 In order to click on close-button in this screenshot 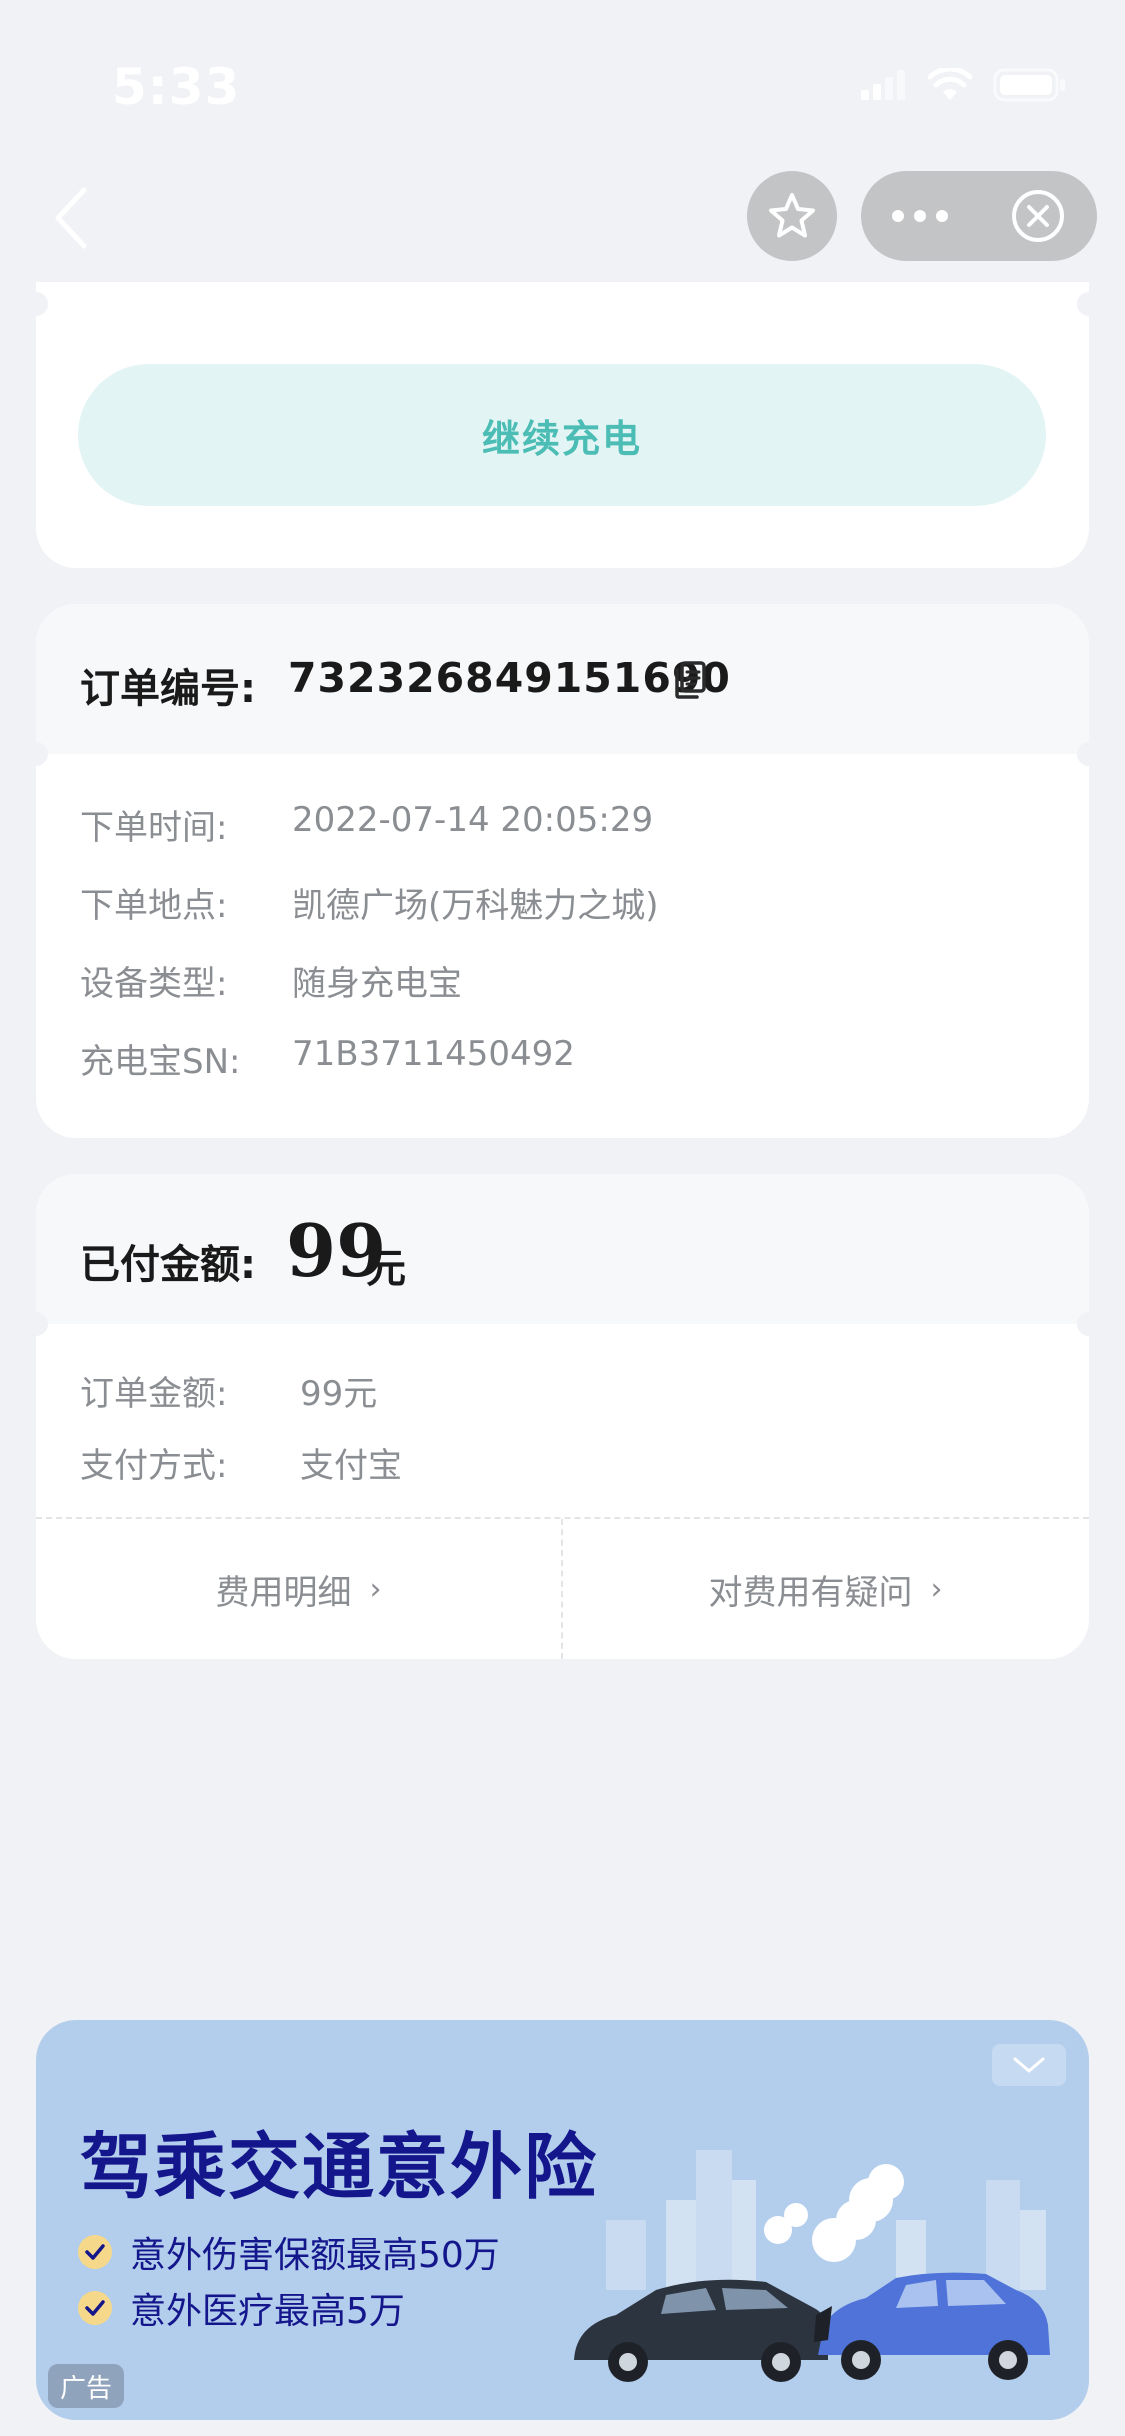, I will do `click(1038, 216)`.